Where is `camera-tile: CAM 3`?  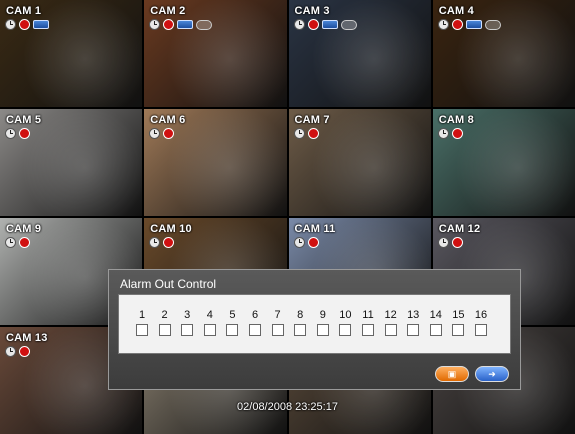
camera-tile: CAM 3 is located at coordinates (359, 53).